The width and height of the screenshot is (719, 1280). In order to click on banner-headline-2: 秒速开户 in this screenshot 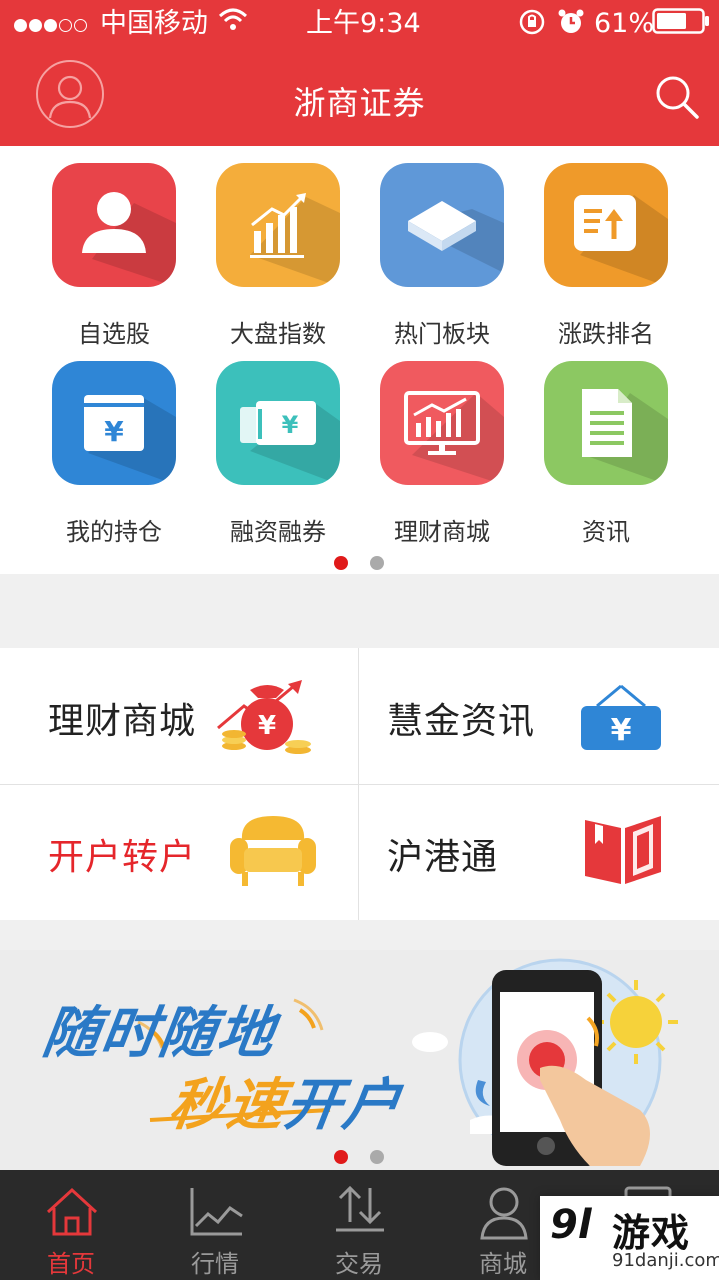, I will do `click(285, 1100)`.